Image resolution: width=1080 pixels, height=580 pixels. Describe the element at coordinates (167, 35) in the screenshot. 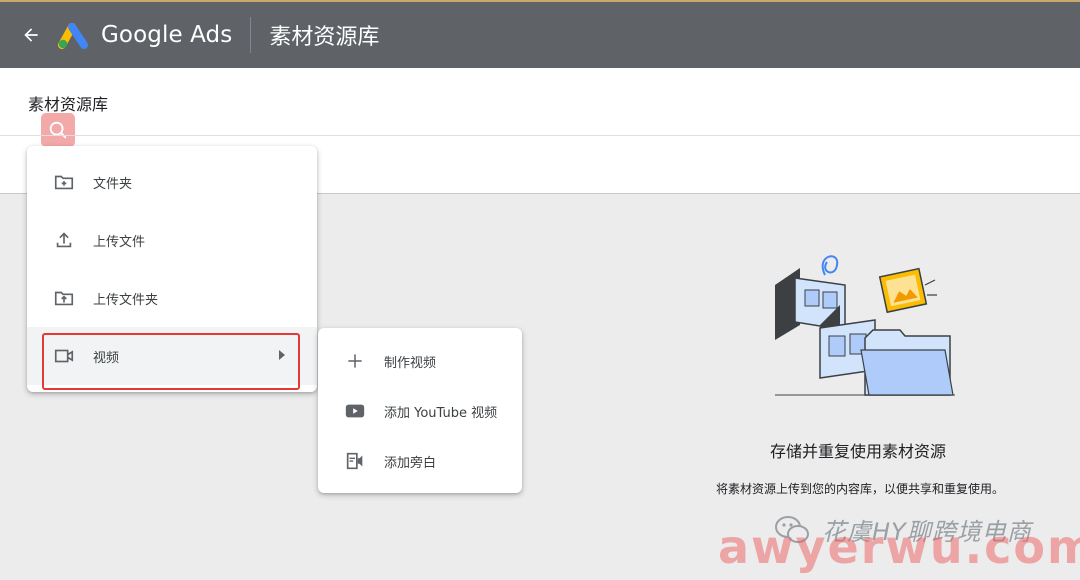

I see `brand-name: Google Ads` at that location.